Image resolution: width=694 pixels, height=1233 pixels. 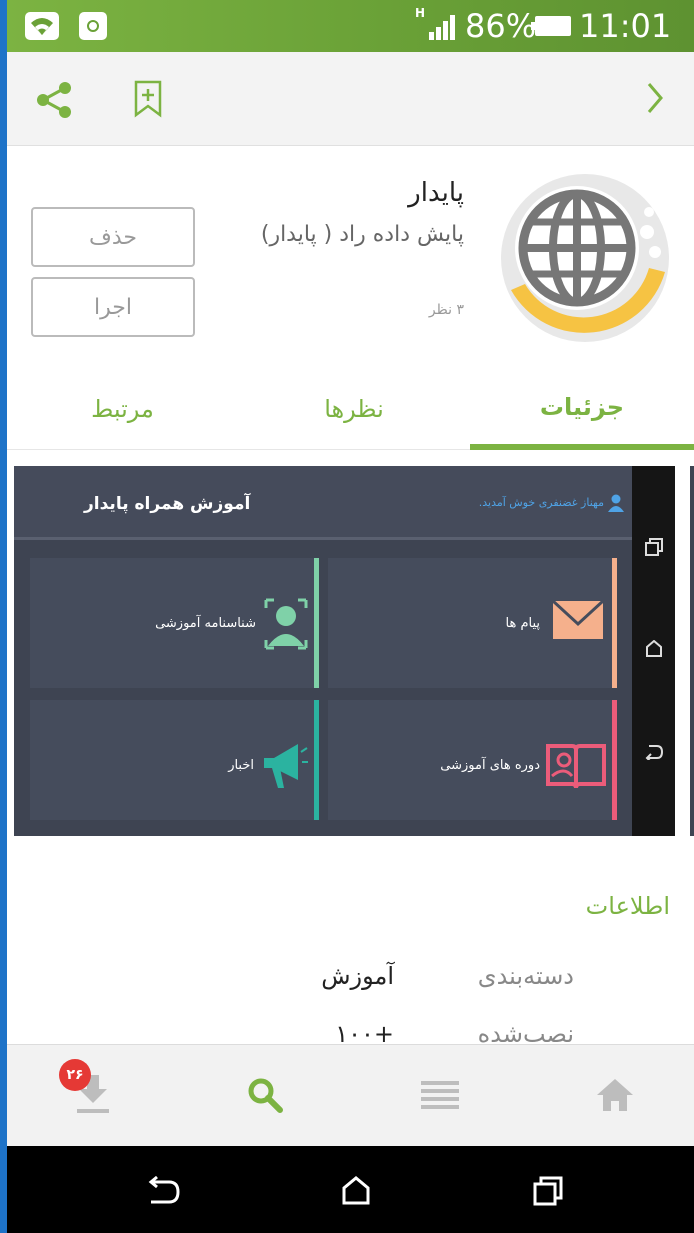 I want to click on info-key-category: دسته‌بندی, so click(x=525, y=976).